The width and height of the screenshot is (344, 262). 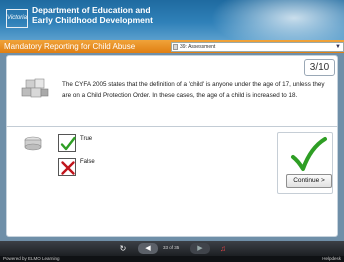 I want to click on option-true-label: True, so click(x=86, y=139).